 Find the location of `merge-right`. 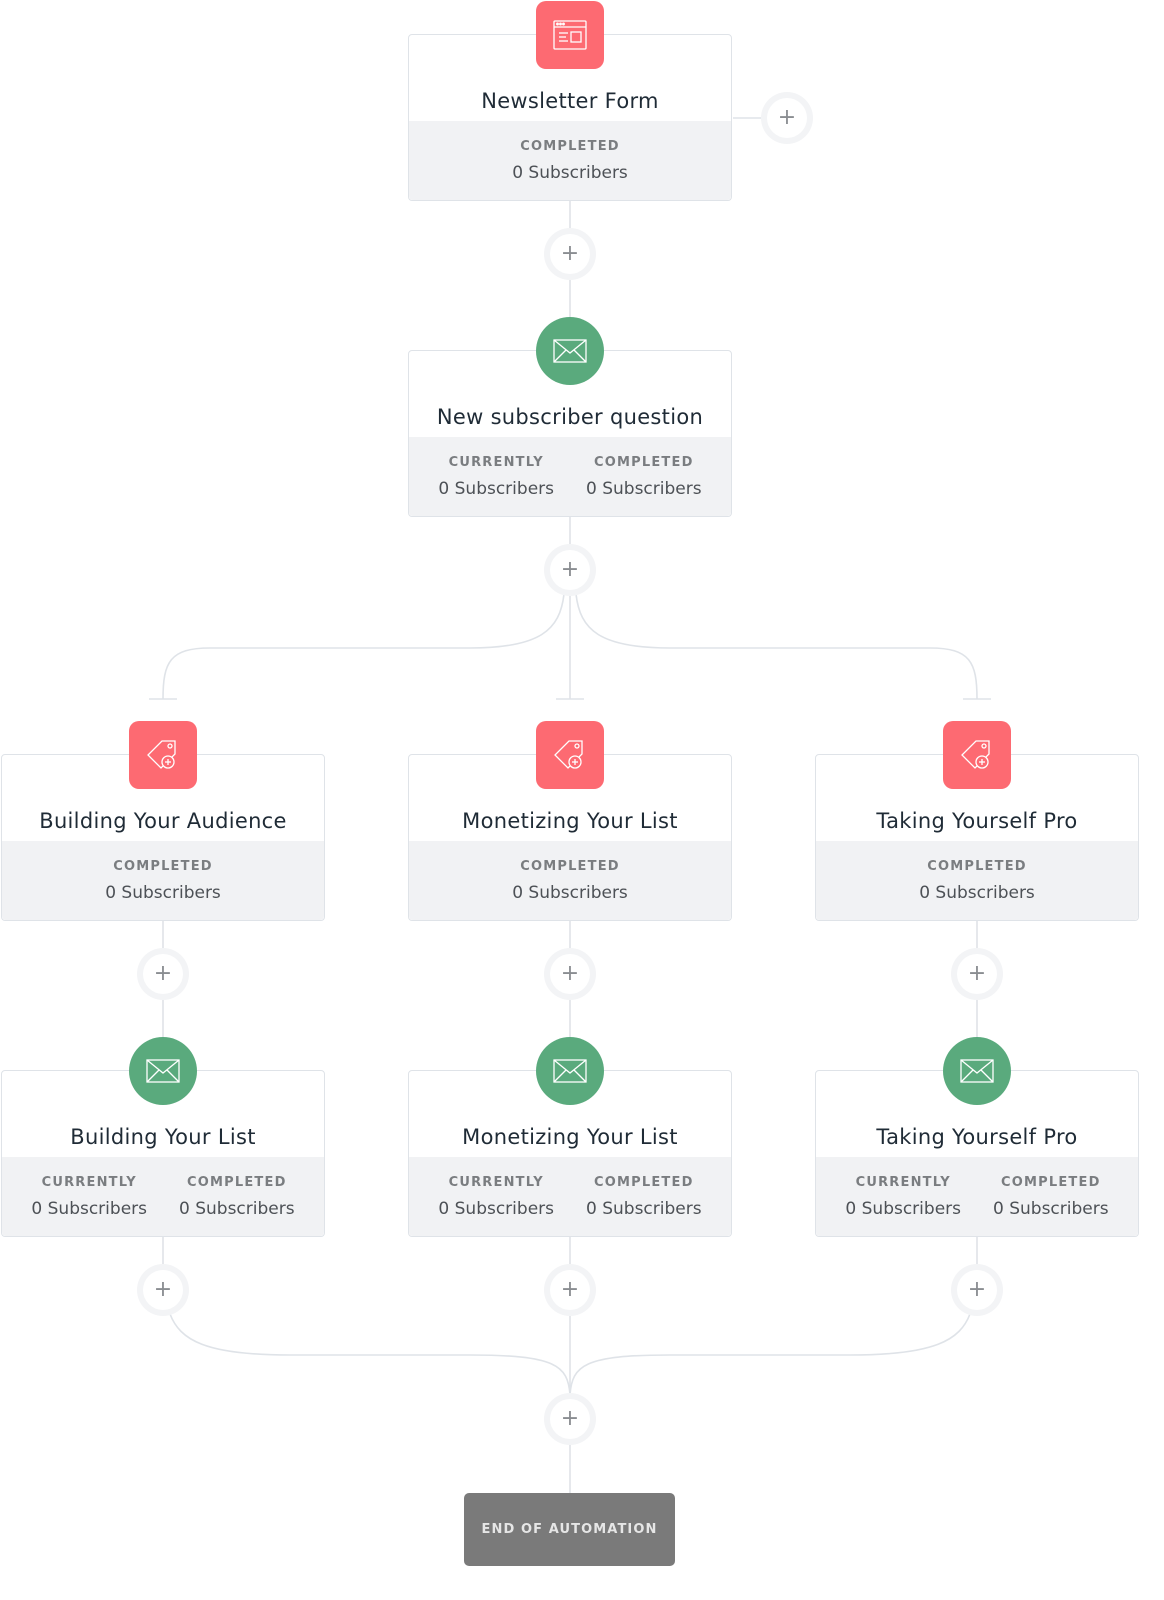

merge-right is located at coordinates (770, 1354).